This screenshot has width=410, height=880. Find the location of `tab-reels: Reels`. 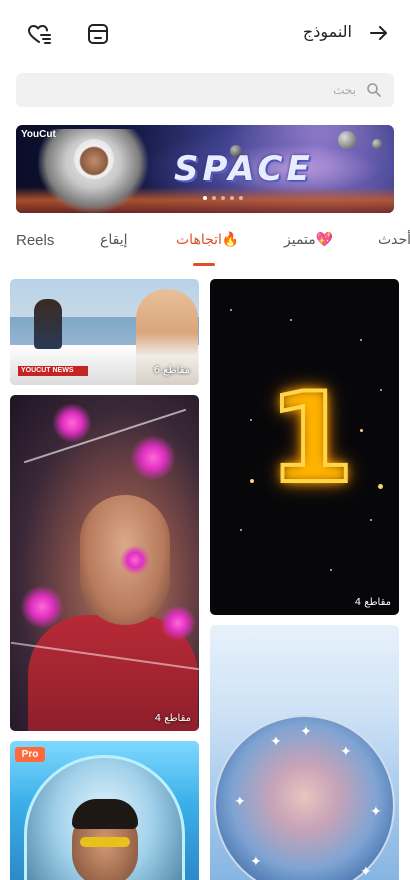

tab-reels: Reels is located at coordinates (35, 240).